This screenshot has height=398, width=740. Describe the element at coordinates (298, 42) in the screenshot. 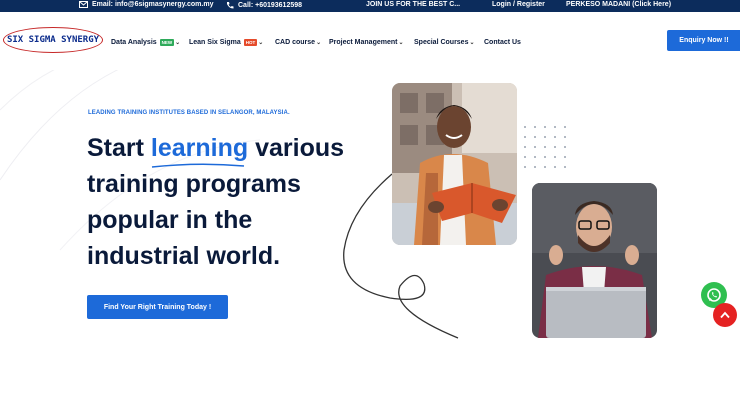

I see `nav-item-cad-course: CAD course ⌄` at that location.